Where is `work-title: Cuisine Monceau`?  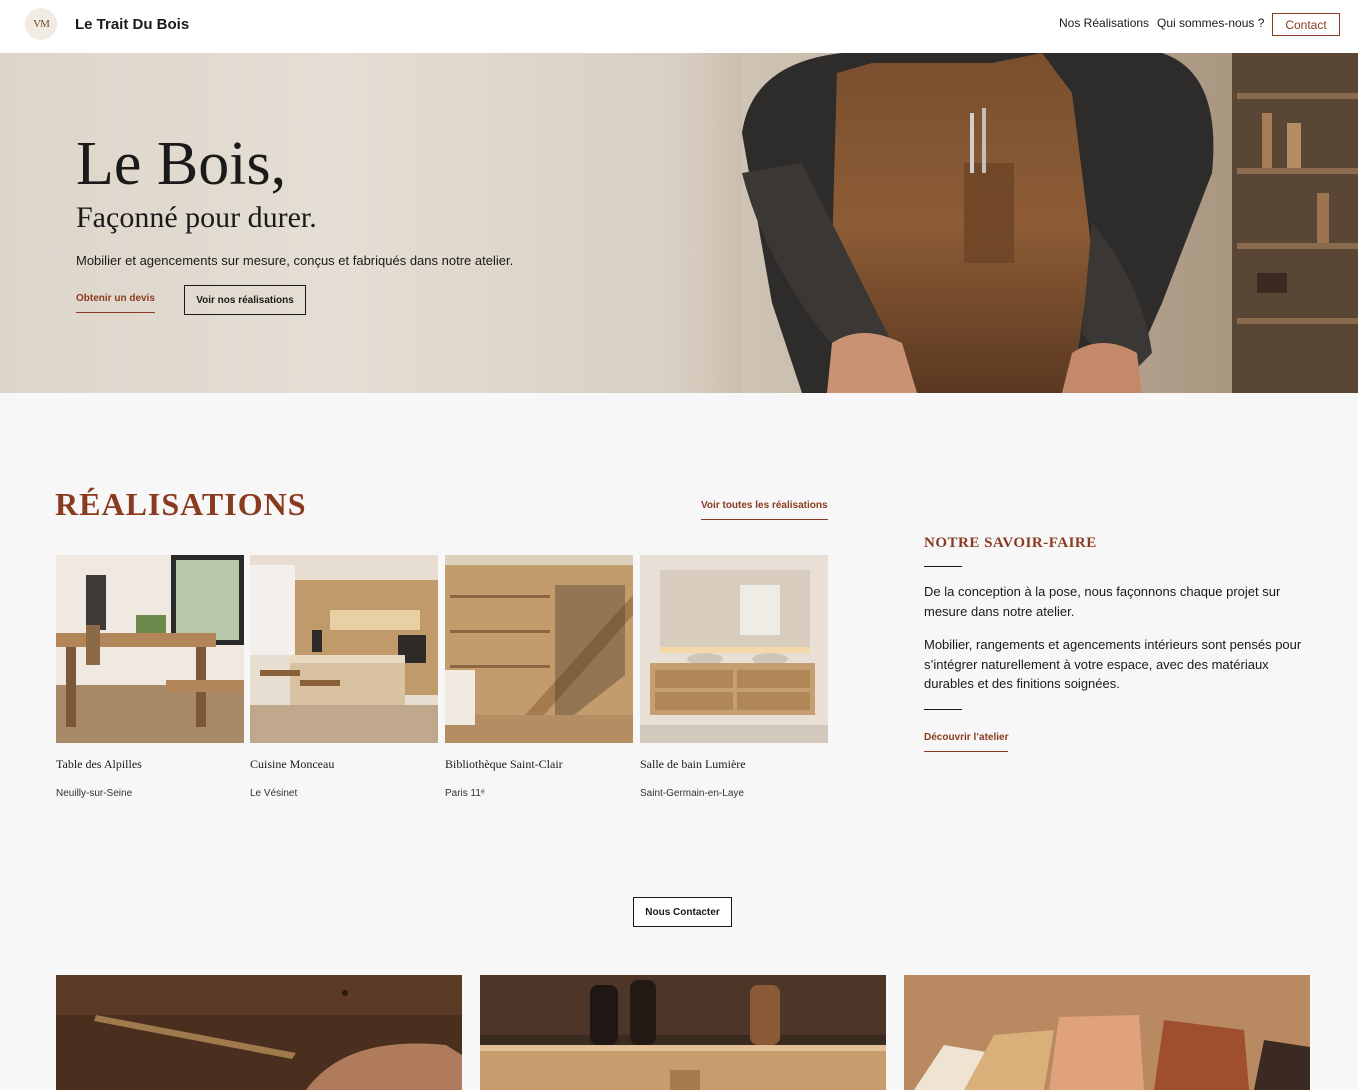
work-title: Cuisine Monceau is located at coordinates (292, 764).